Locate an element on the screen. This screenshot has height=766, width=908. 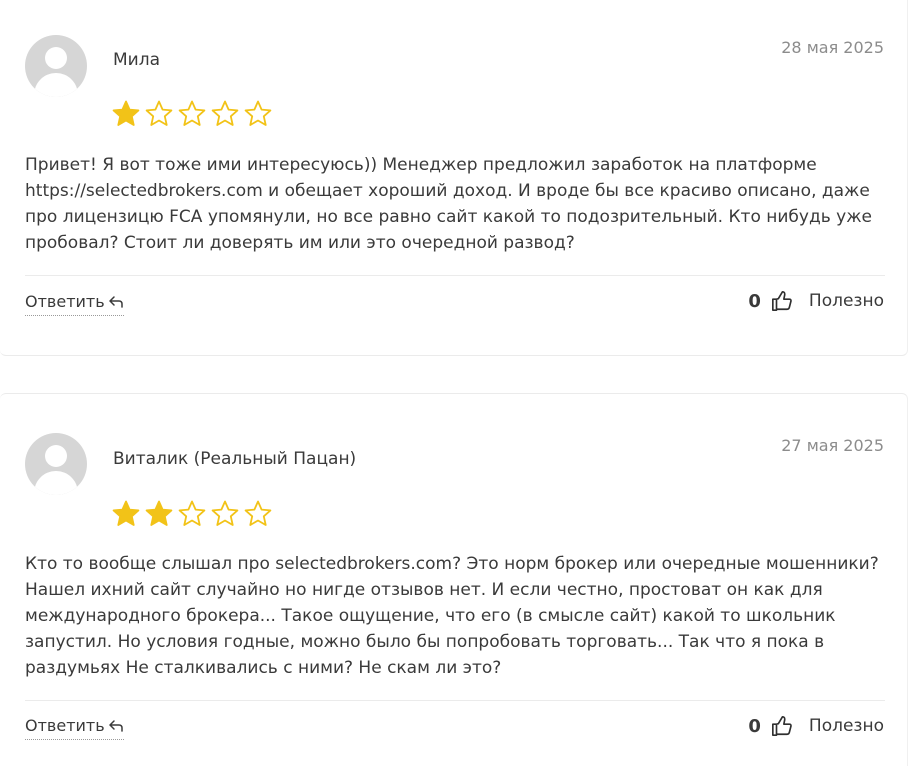
review-author: Виталик (Реальный Пацан) is located at coordinates (235, 459).